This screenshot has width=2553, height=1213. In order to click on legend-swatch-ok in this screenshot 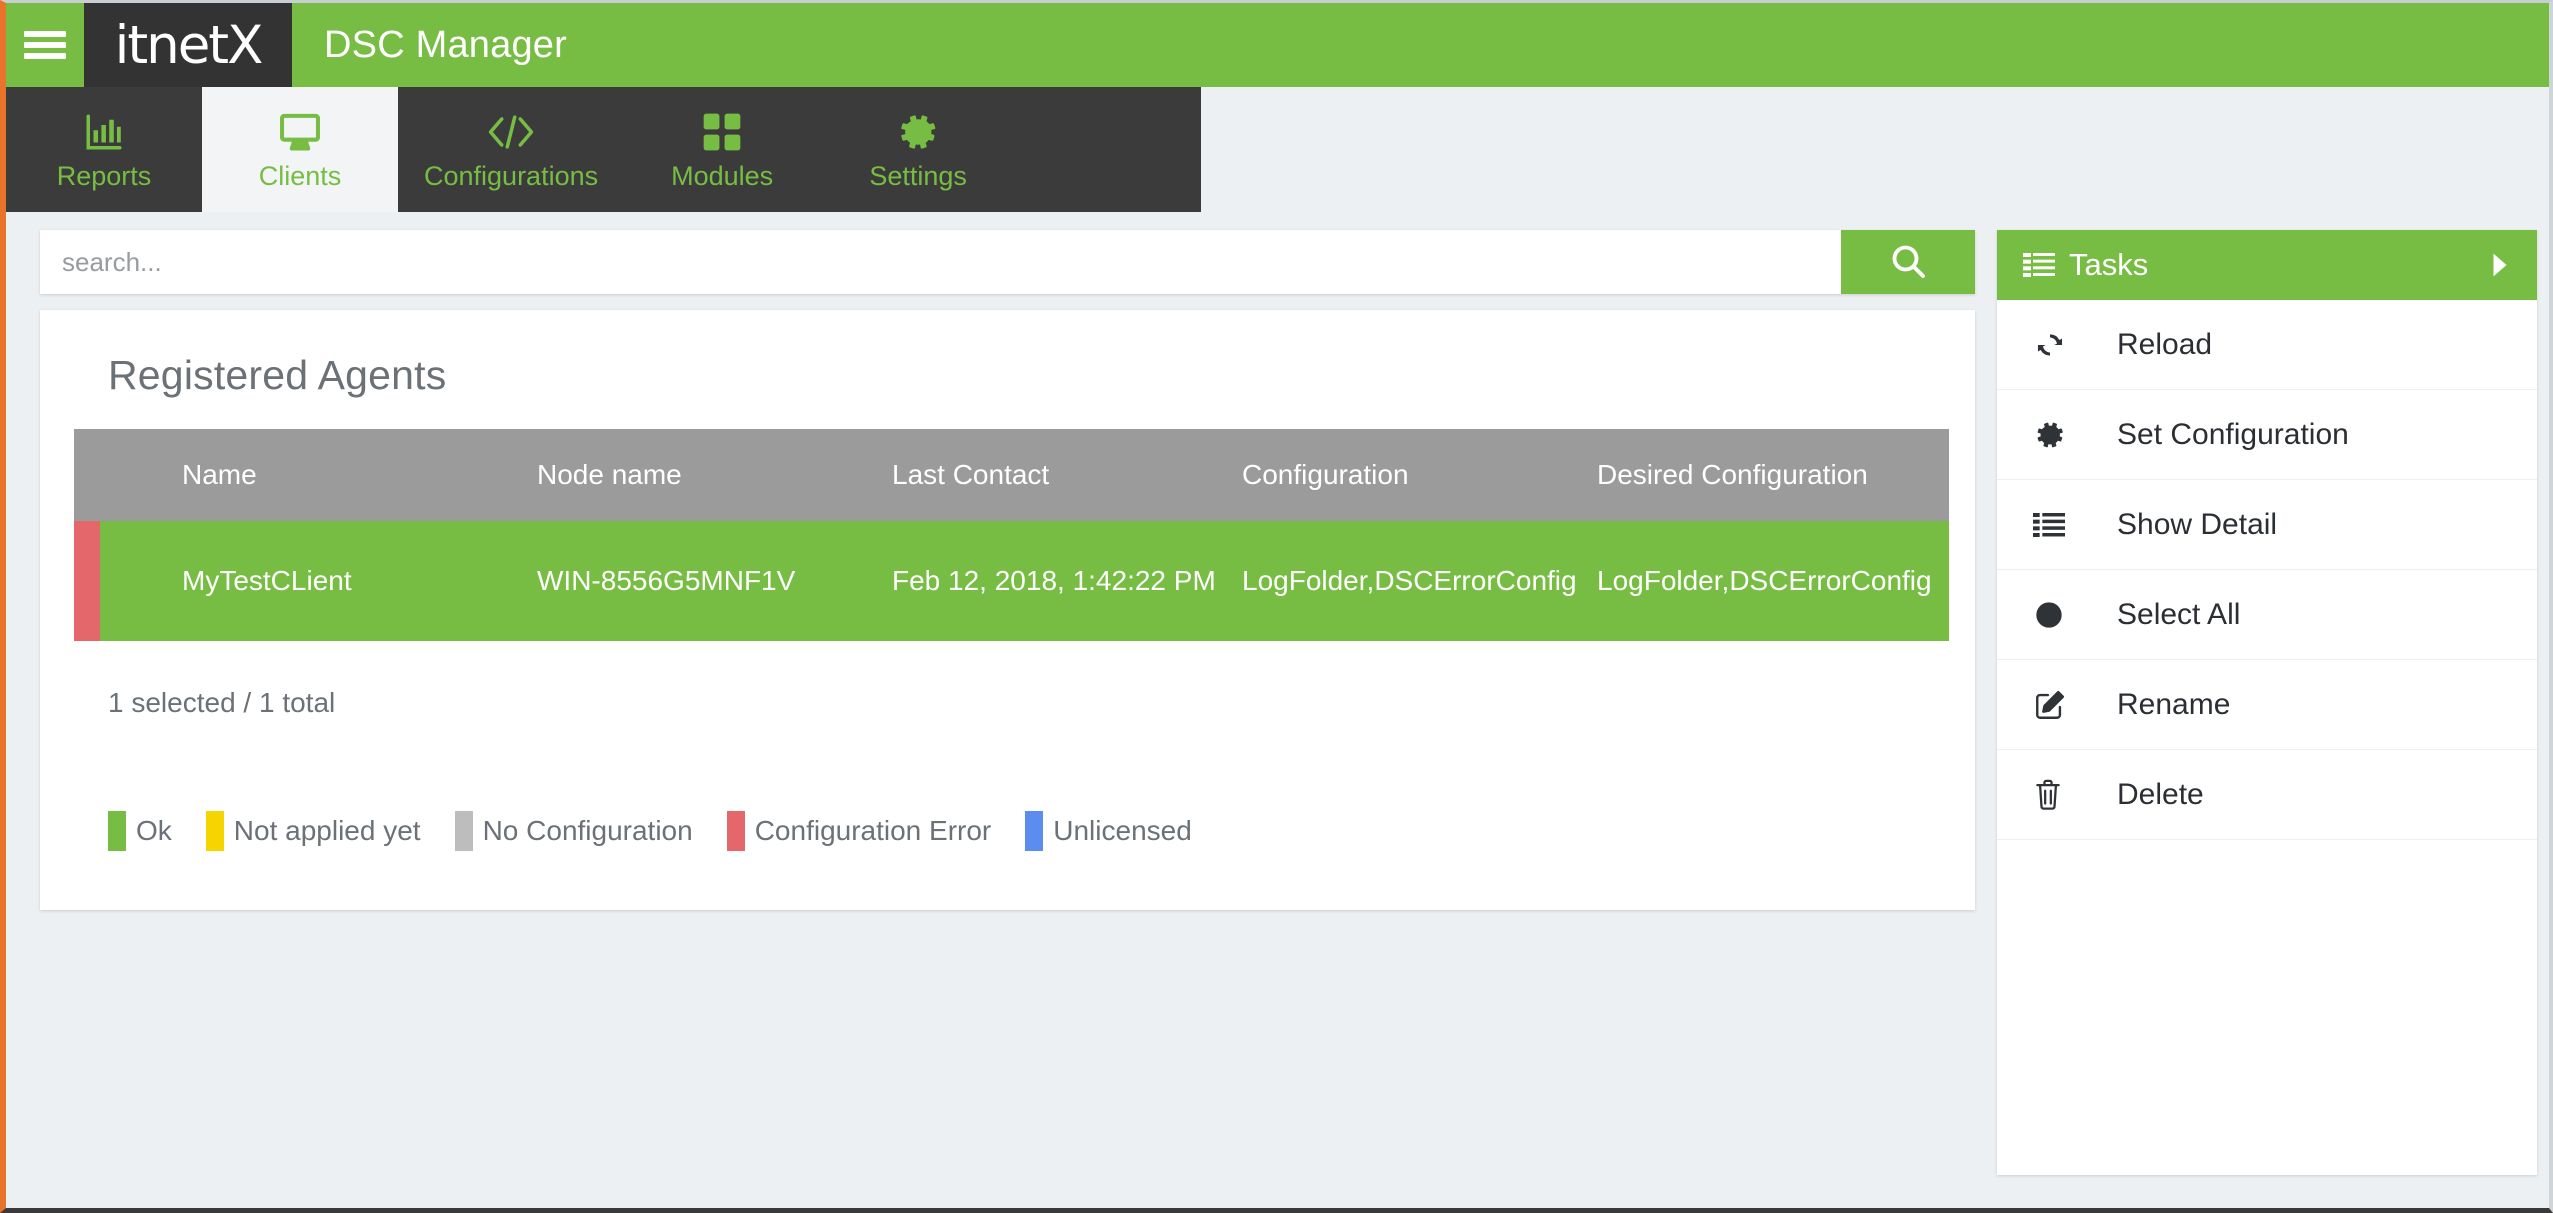, I will do `click(117, 831)`.